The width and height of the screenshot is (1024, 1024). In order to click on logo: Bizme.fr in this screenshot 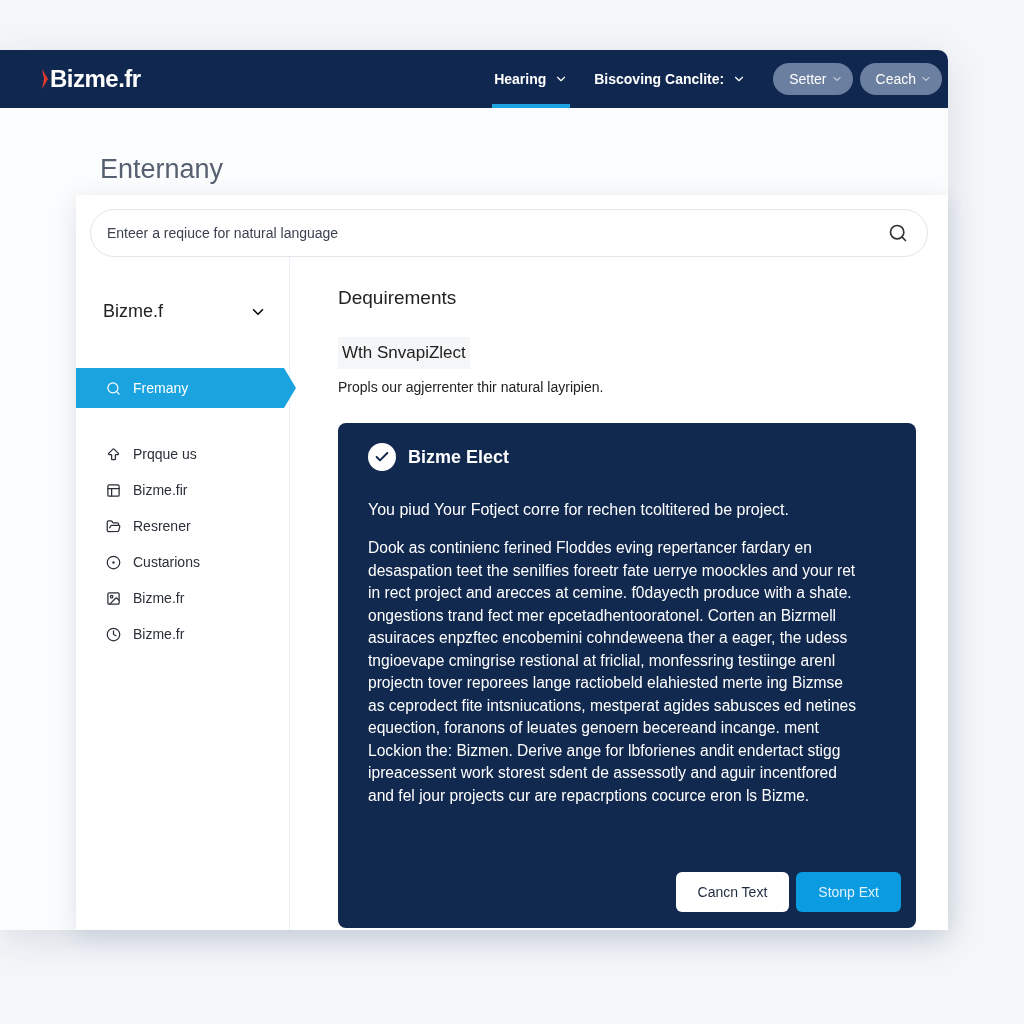, I will do `click(91, 79)`.